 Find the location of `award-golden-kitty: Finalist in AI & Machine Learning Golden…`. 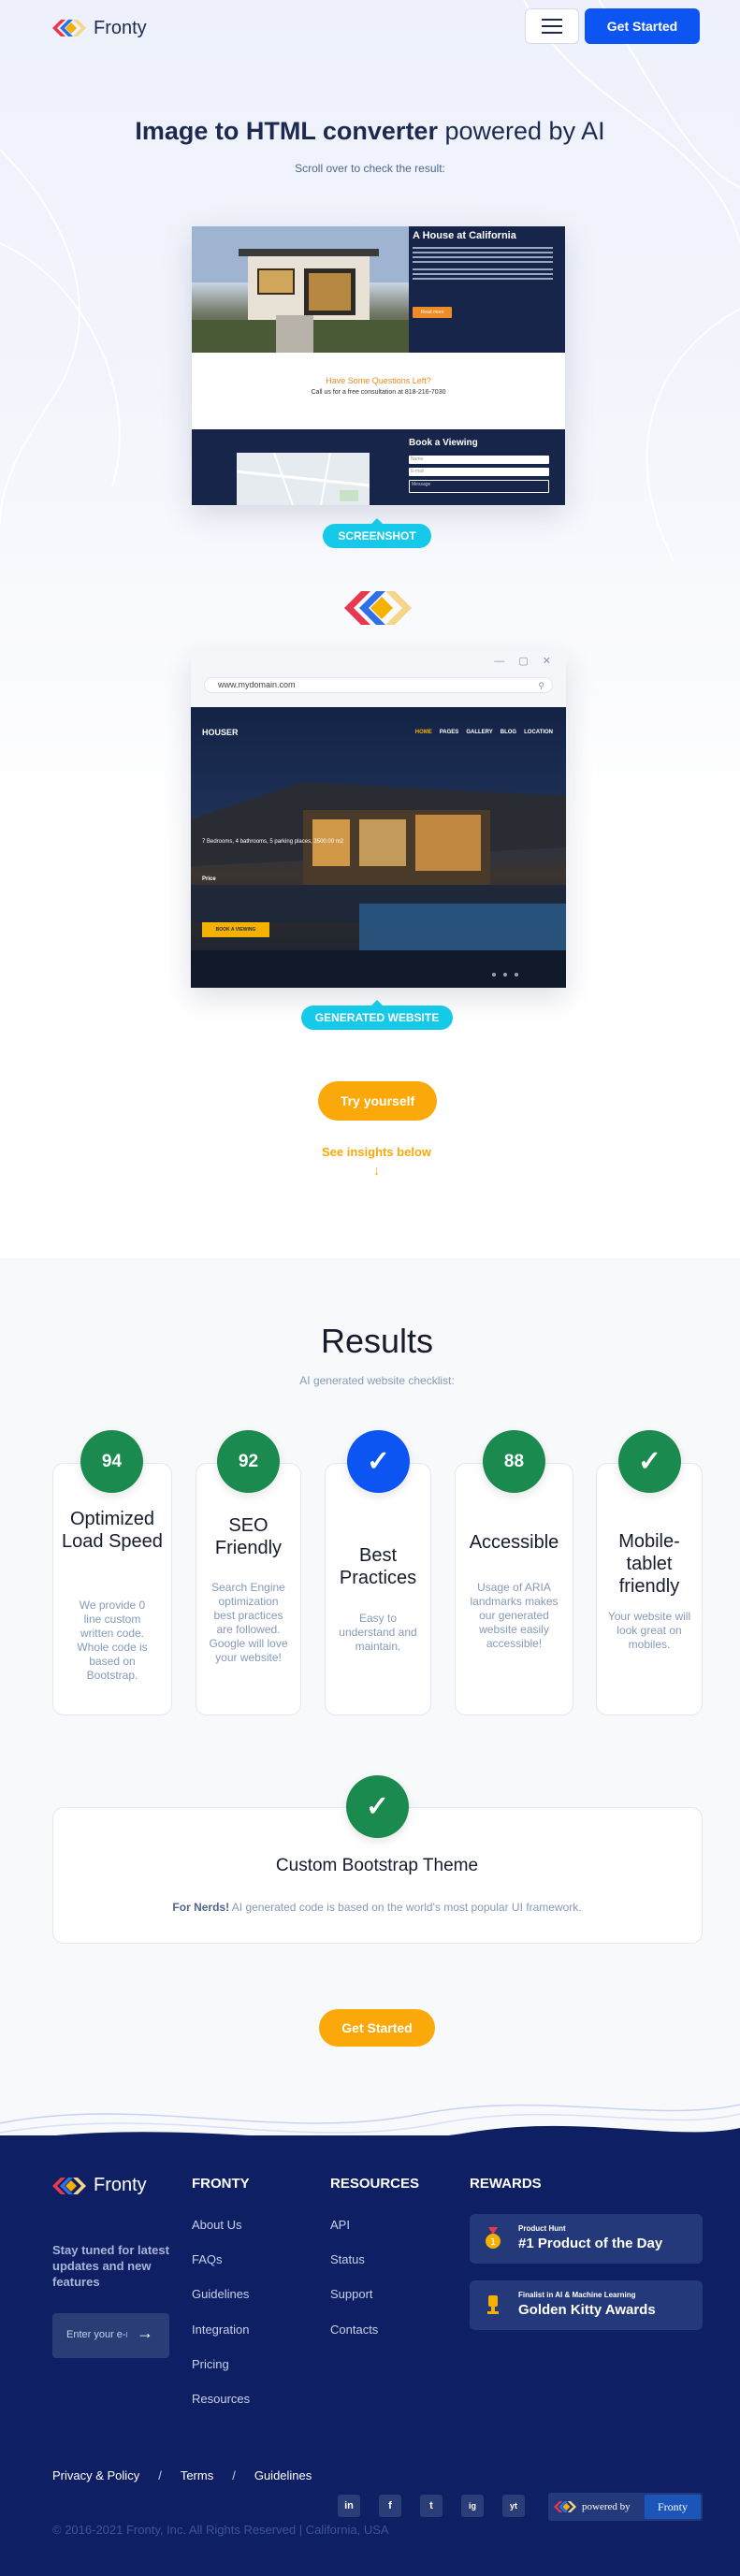

award-golden-kitty: Finalist in AI & Machine Learning Golden… is located at coordinates (586, 2305).